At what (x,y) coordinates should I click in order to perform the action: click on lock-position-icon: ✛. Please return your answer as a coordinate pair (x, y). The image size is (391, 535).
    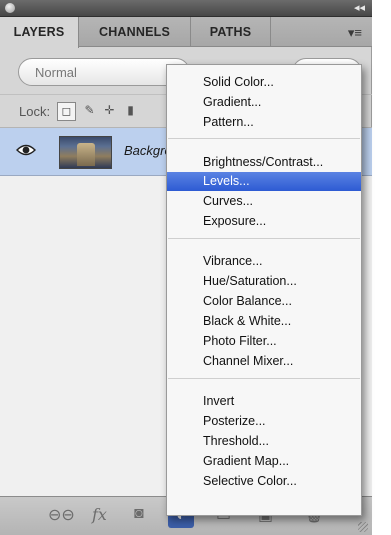
    Looking at the image, I should click on (109, 111).